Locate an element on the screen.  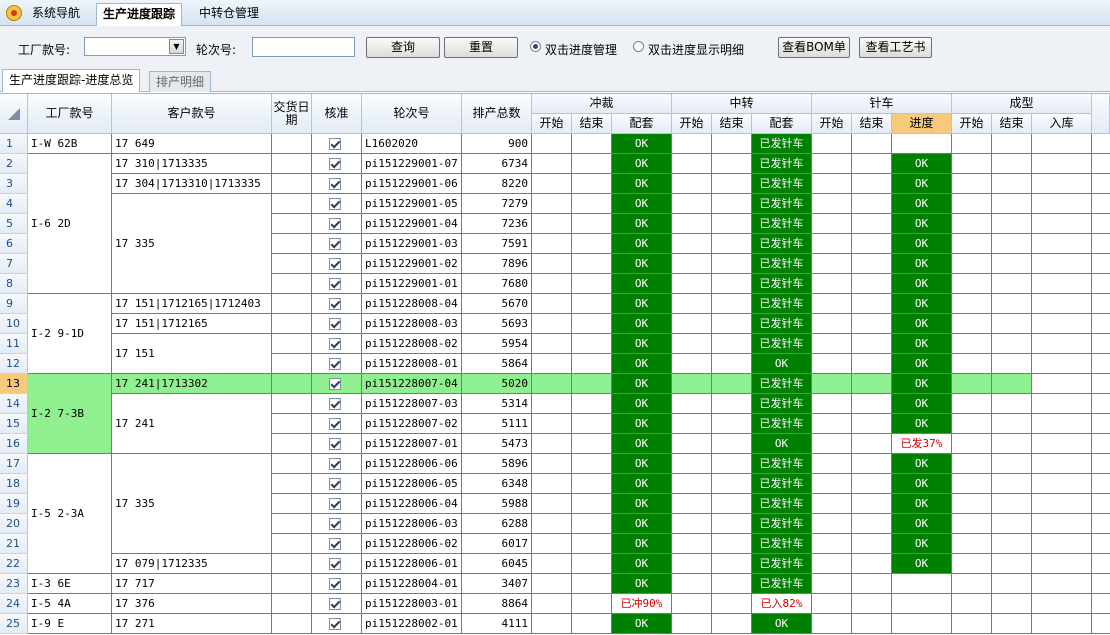
header-customer: 客户款号 is located at coordinates (192, 114).